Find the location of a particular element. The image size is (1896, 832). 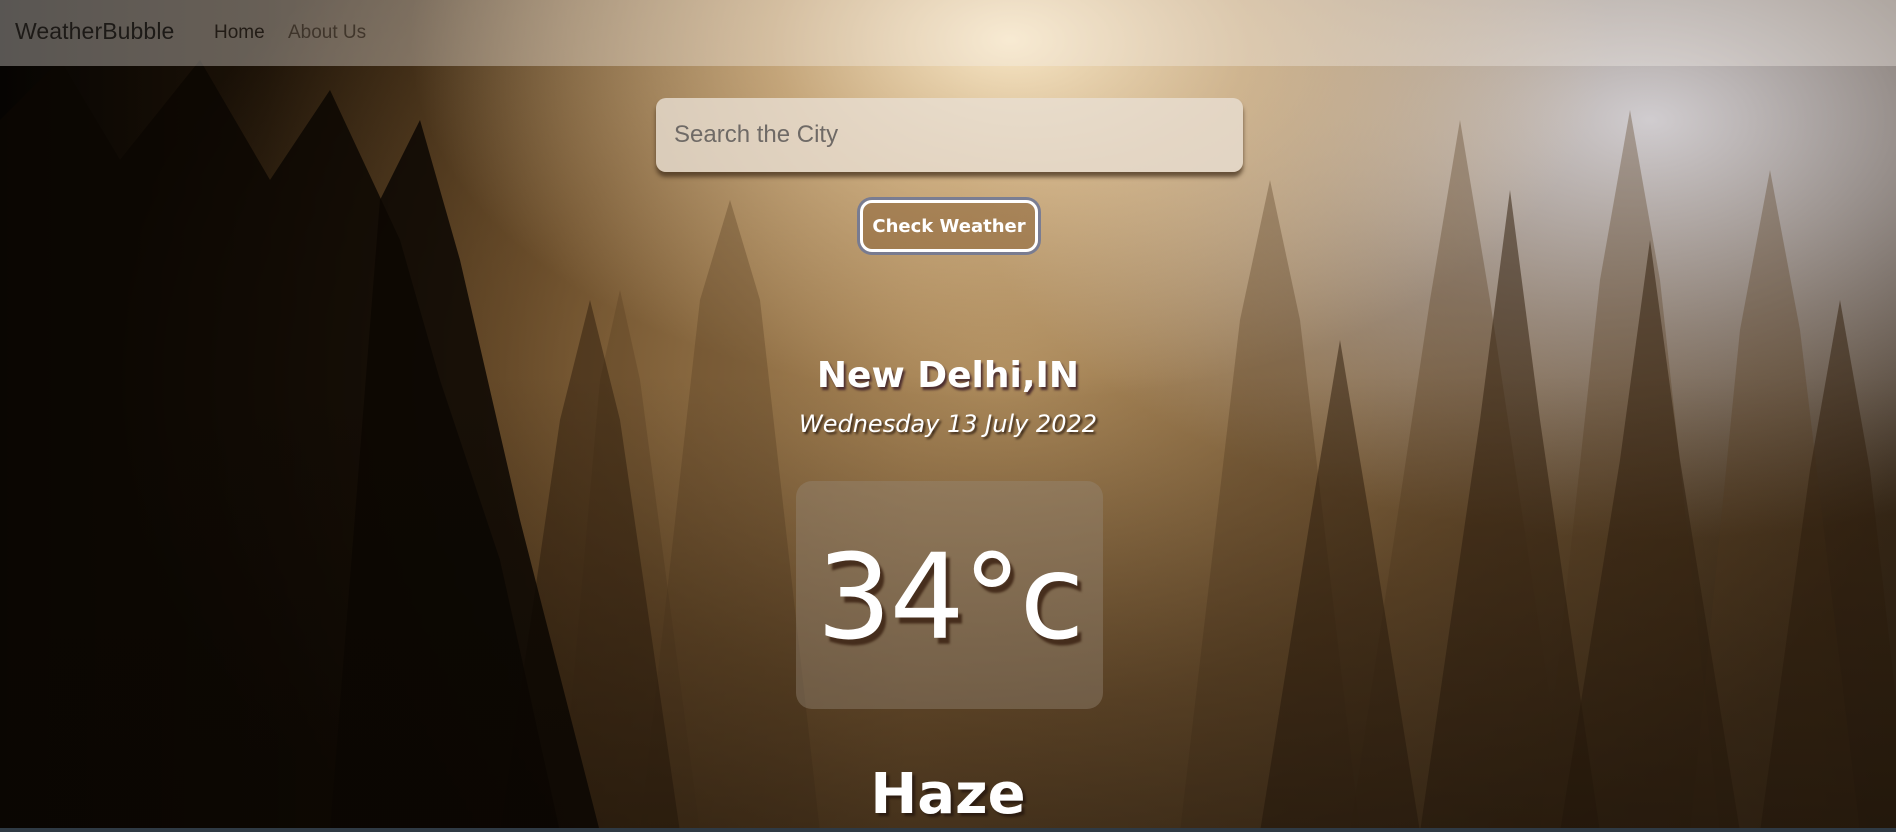

city-name: New Delhi,IN is located at coordinates (948, 375).